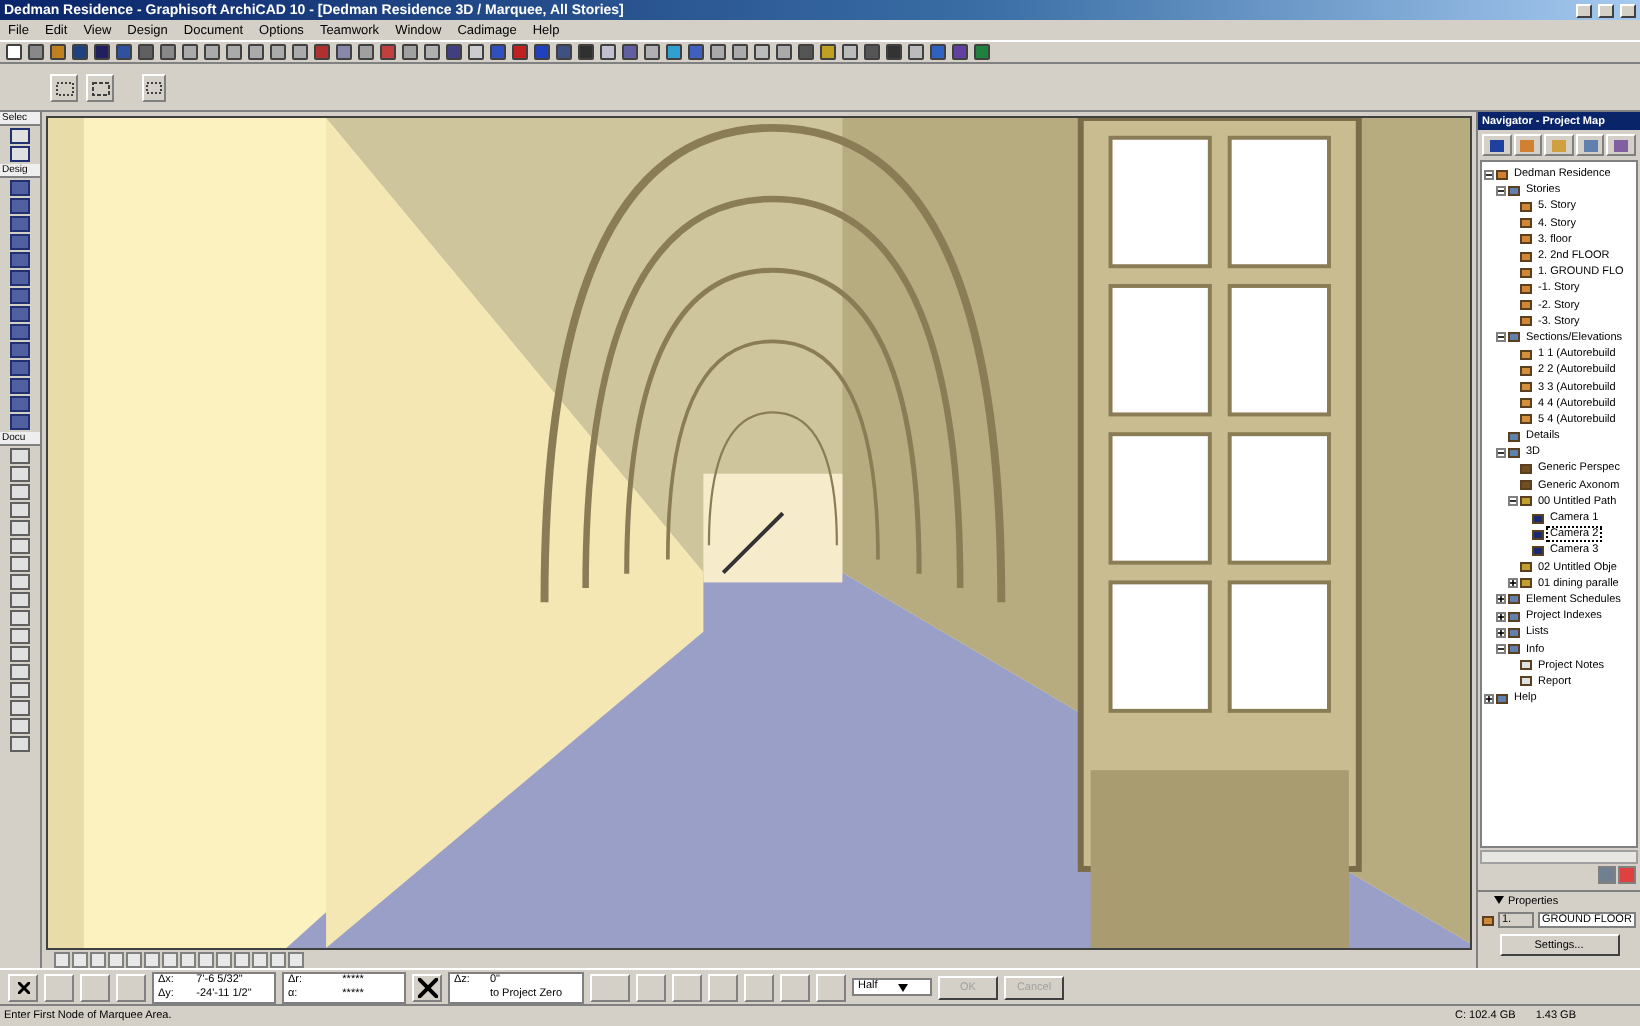  I want to click on maximize-button, so click(1606, 10).